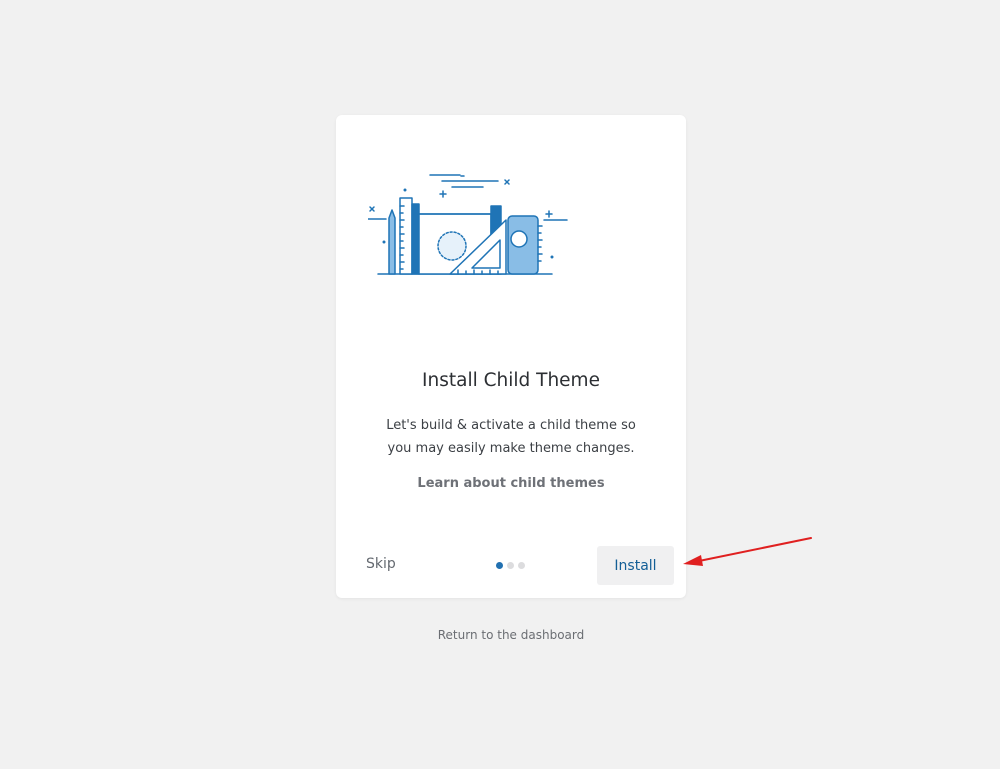  Describe the element at coordinates (500, 635) in the screenshot. I see `return-to-dashboard-link: Return to the dashboard` at that location.